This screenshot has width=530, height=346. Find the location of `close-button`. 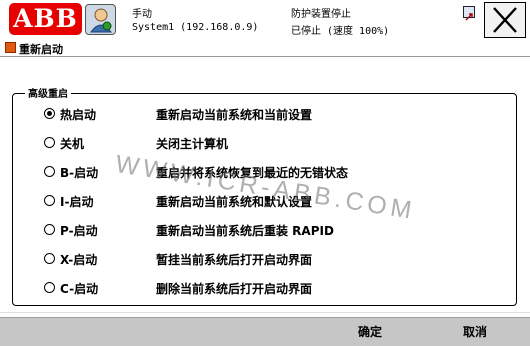

close-button is located at coordinates (505, 20).